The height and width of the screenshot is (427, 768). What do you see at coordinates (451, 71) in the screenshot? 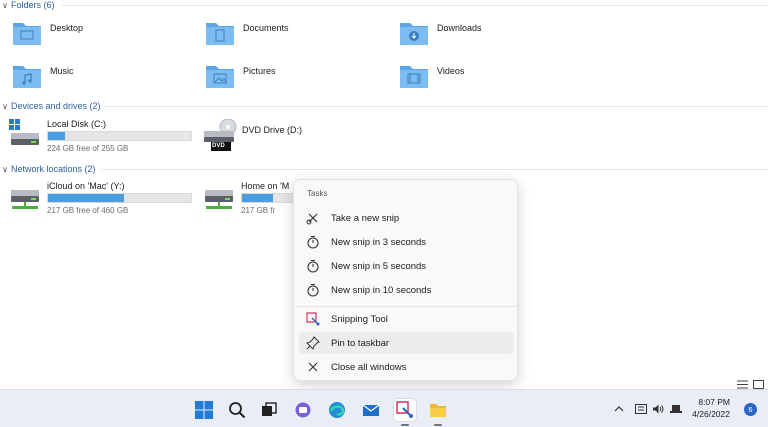
I see `folder-label: Videos` at bounding box center [451, 71].